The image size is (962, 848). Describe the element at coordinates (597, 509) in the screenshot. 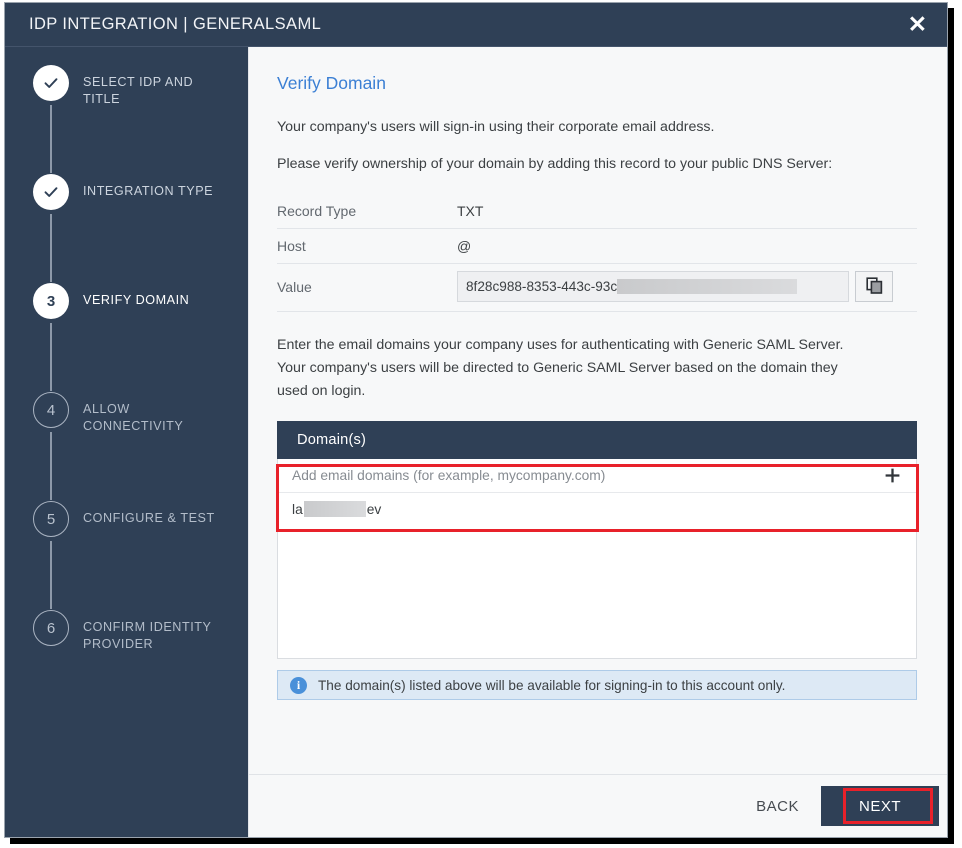

I see `list-item: la ev` at that location.